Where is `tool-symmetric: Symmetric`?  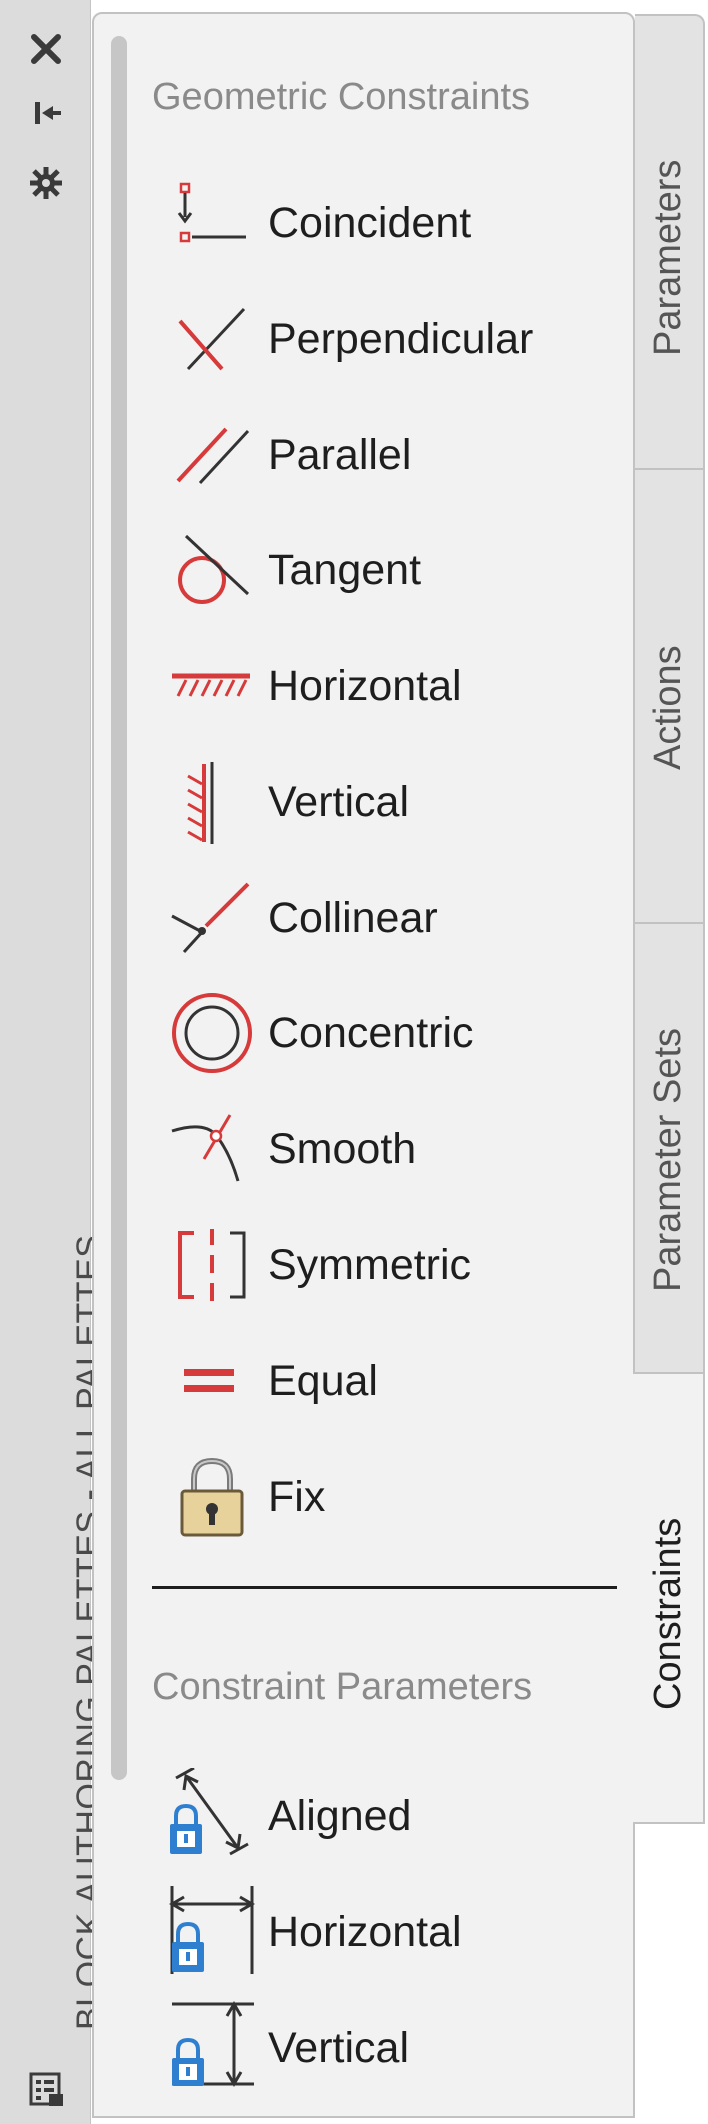
tool-symmetric: Symmetric is located at coordinates (380, 1265).